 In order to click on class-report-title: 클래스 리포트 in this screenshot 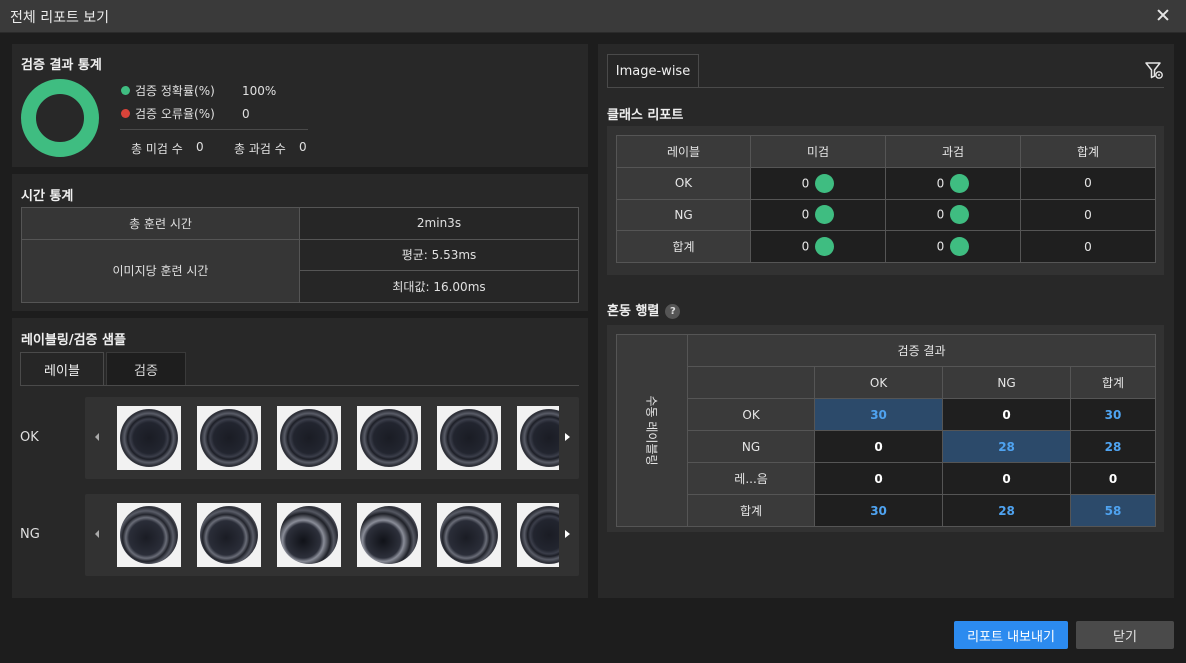, I will do `click(645, 115)`.